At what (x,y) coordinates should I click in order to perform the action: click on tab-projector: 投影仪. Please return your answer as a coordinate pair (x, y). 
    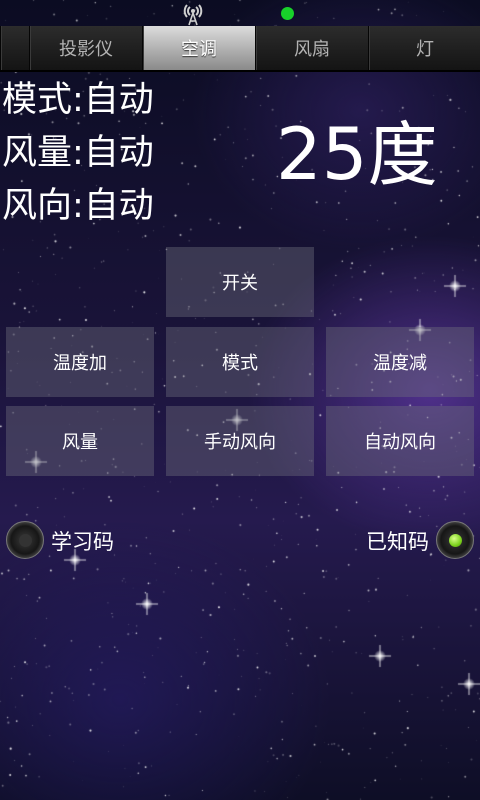
    Looking at the image, I should click on (85, 48).